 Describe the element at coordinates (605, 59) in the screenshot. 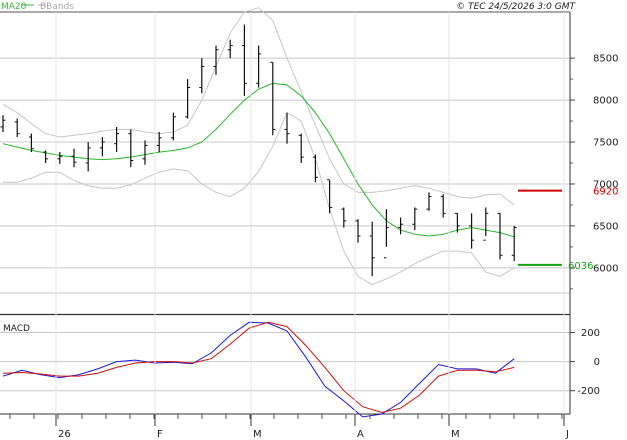

I see `price-y-tick-label: 8500` at that location.